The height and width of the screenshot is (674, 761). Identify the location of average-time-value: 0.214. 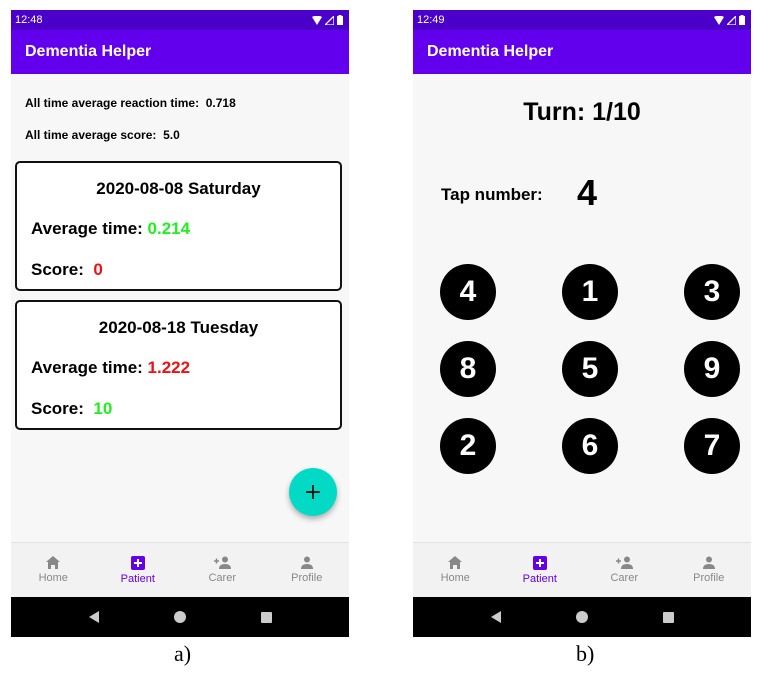
(169, 228).